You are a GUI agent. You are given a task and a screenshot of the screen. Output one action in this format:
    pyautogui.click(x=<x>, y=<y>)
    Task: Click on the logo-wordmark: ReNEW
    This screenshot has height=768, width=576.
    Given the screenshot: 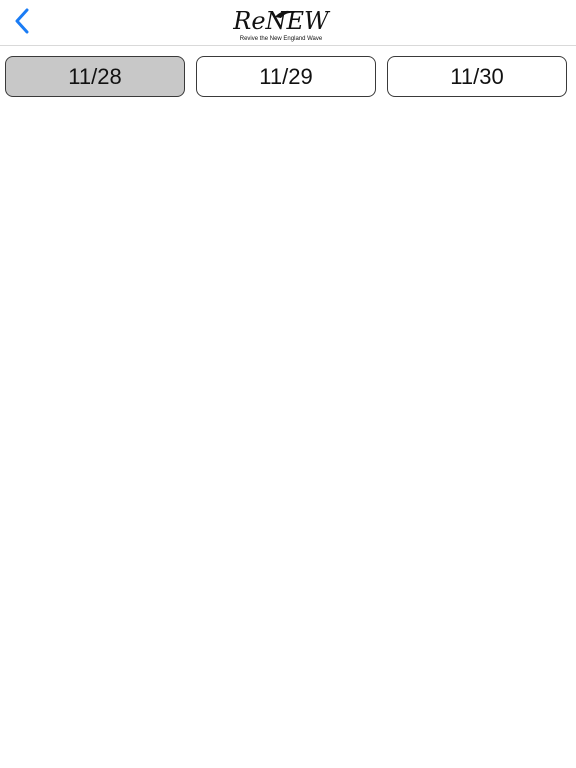 What is the action you would take?
    pyautogui.click(x=281, y=21)
    